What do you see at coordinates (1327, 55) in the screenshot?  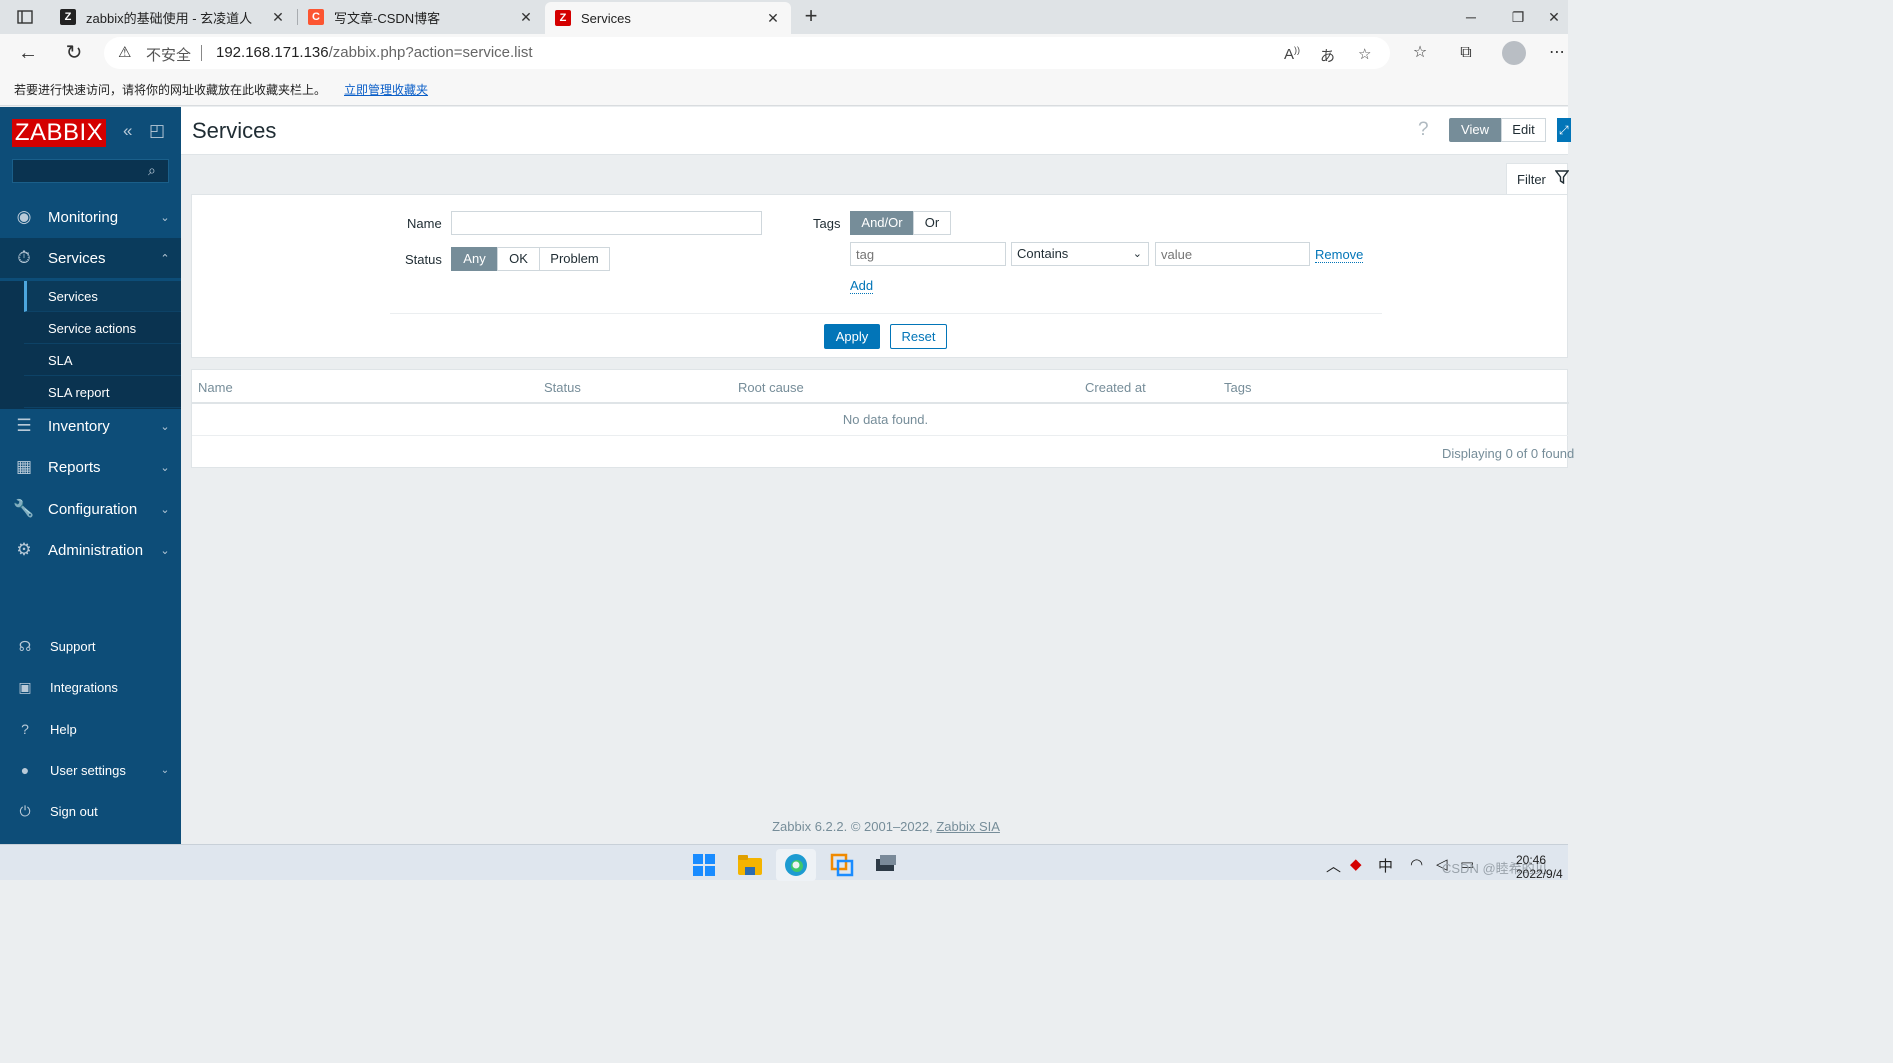 I see `translate-icon: あ` at bounding box center [1327, 55].